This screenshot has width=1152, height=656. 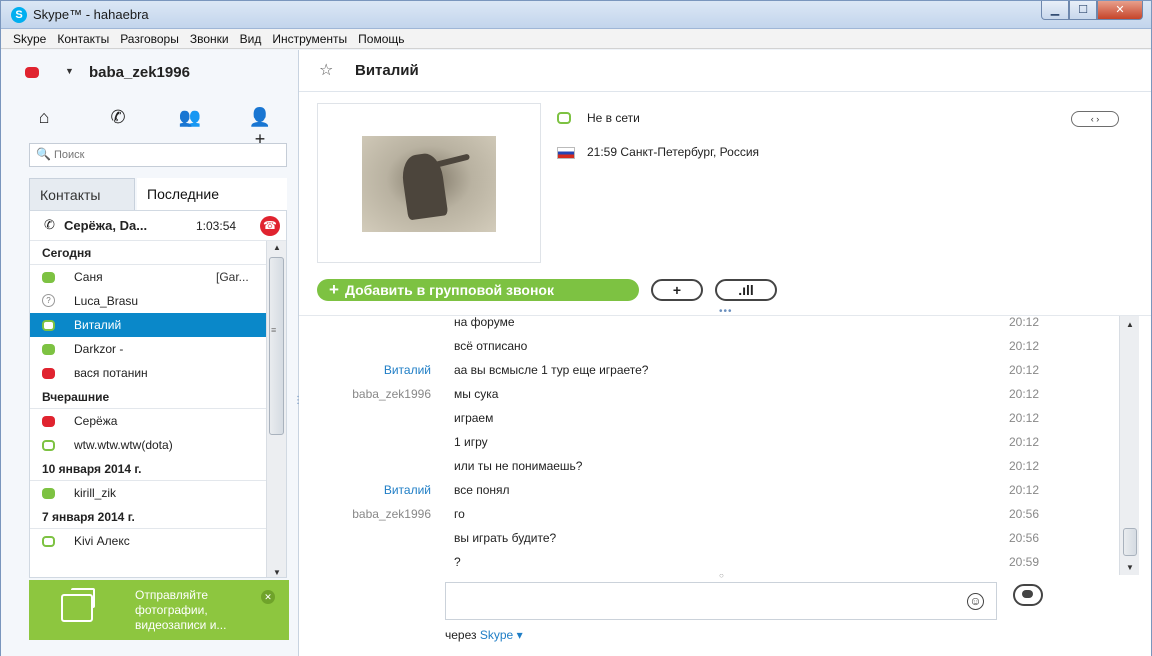 I want to click on contact-name: Luca_Brasu, so click(x=106, y=301).